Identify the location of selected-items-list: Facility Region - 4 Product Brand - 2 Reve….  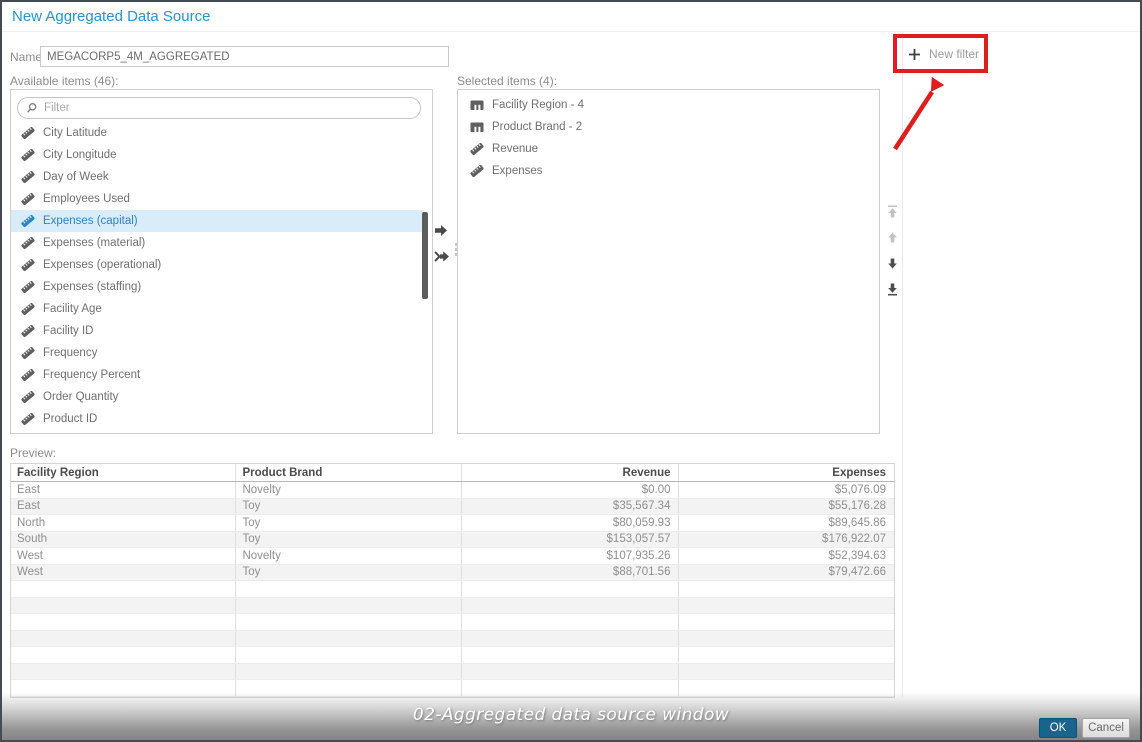
(668, 138).